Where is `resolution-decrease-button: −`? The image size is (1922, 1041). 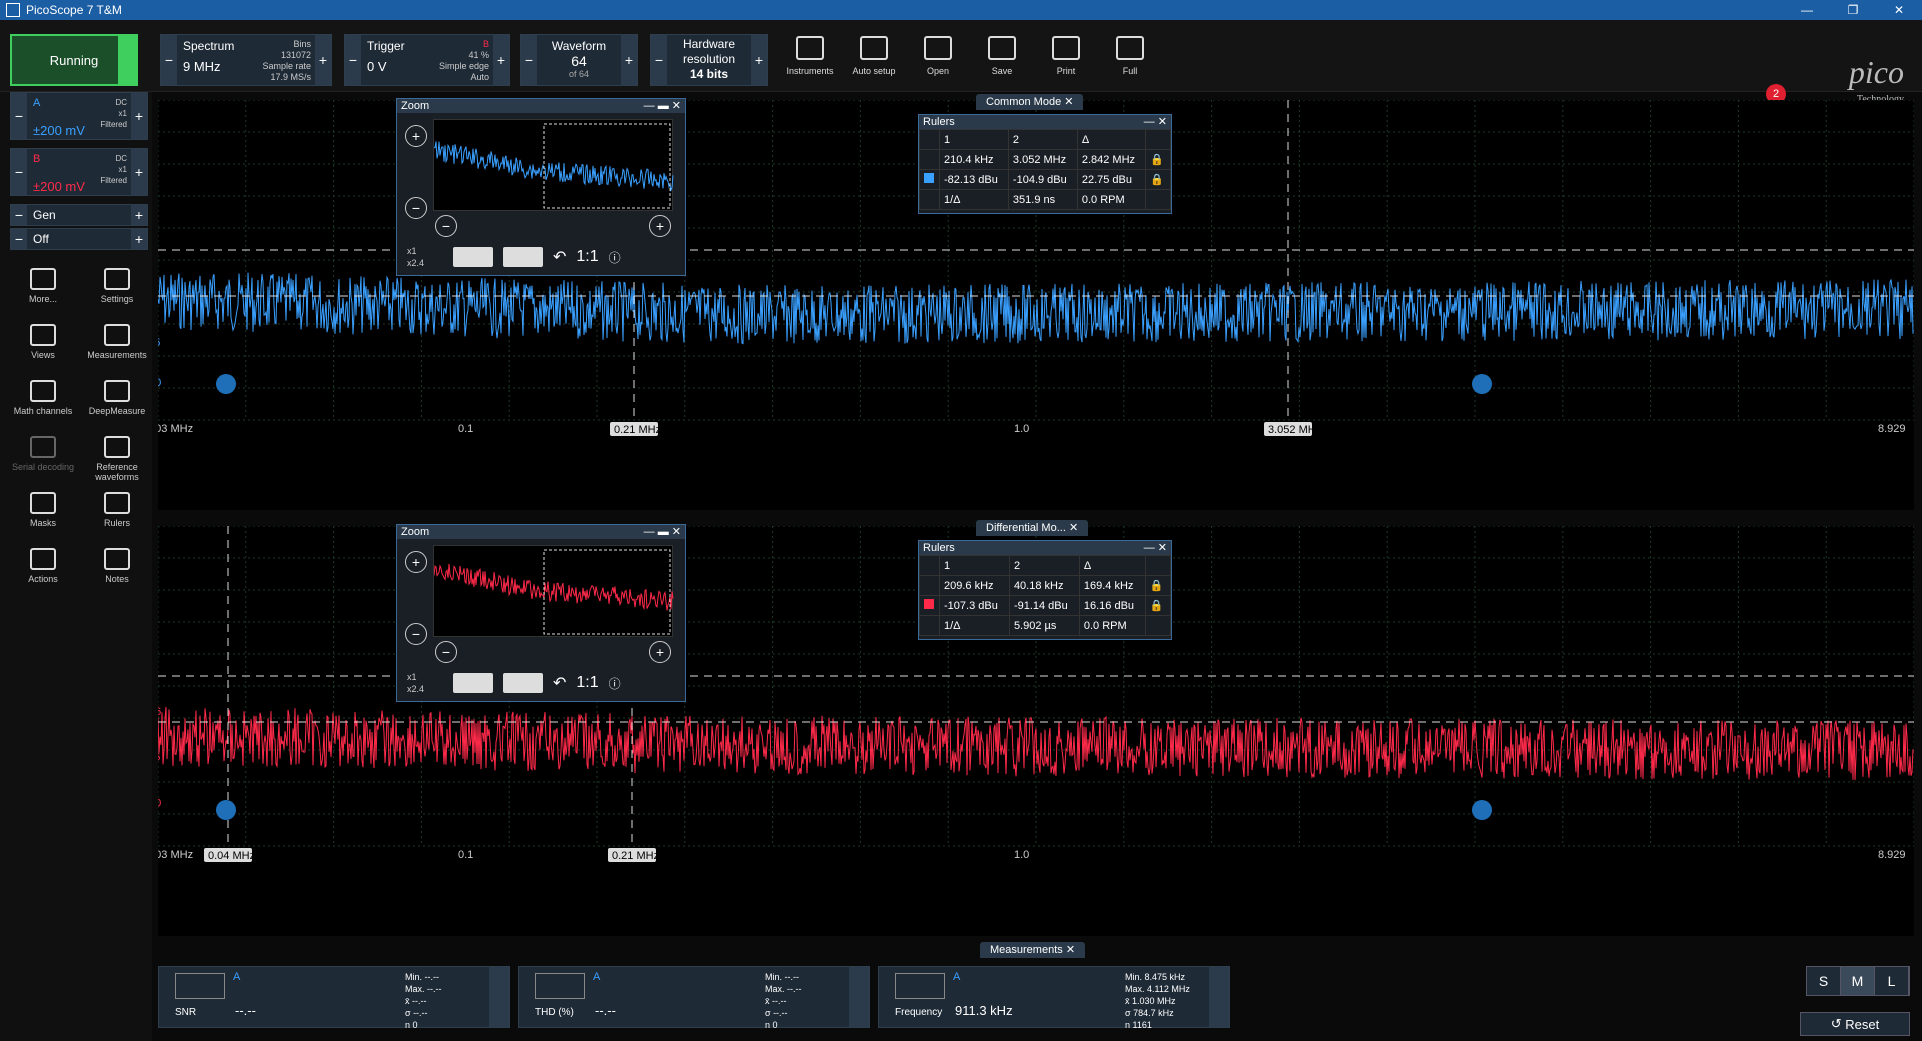
resolution-decrease-button: − is located at coordinates (659, 60).